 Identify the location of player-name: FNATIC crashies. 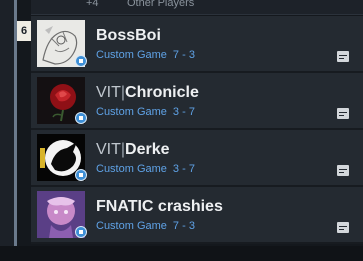
(159, 206).